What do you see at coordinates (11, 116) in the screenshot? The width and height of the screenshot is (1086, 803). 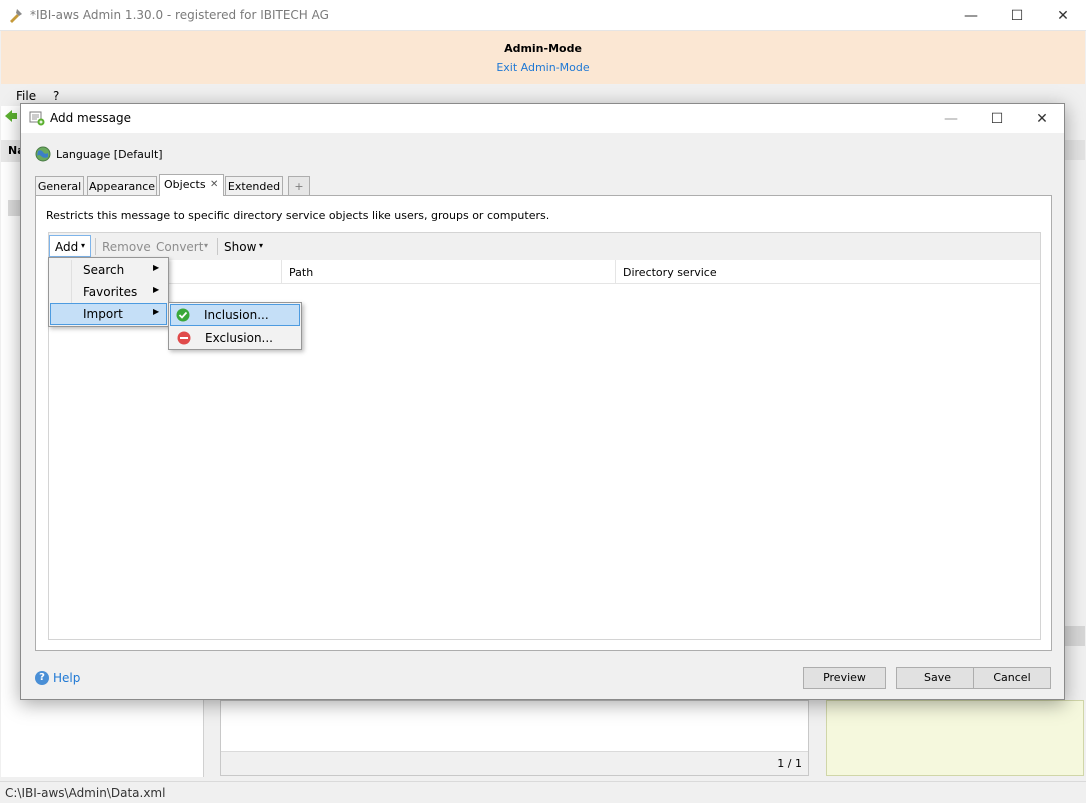 I see `back-arrow-icon` at bounding box center [11, 116].